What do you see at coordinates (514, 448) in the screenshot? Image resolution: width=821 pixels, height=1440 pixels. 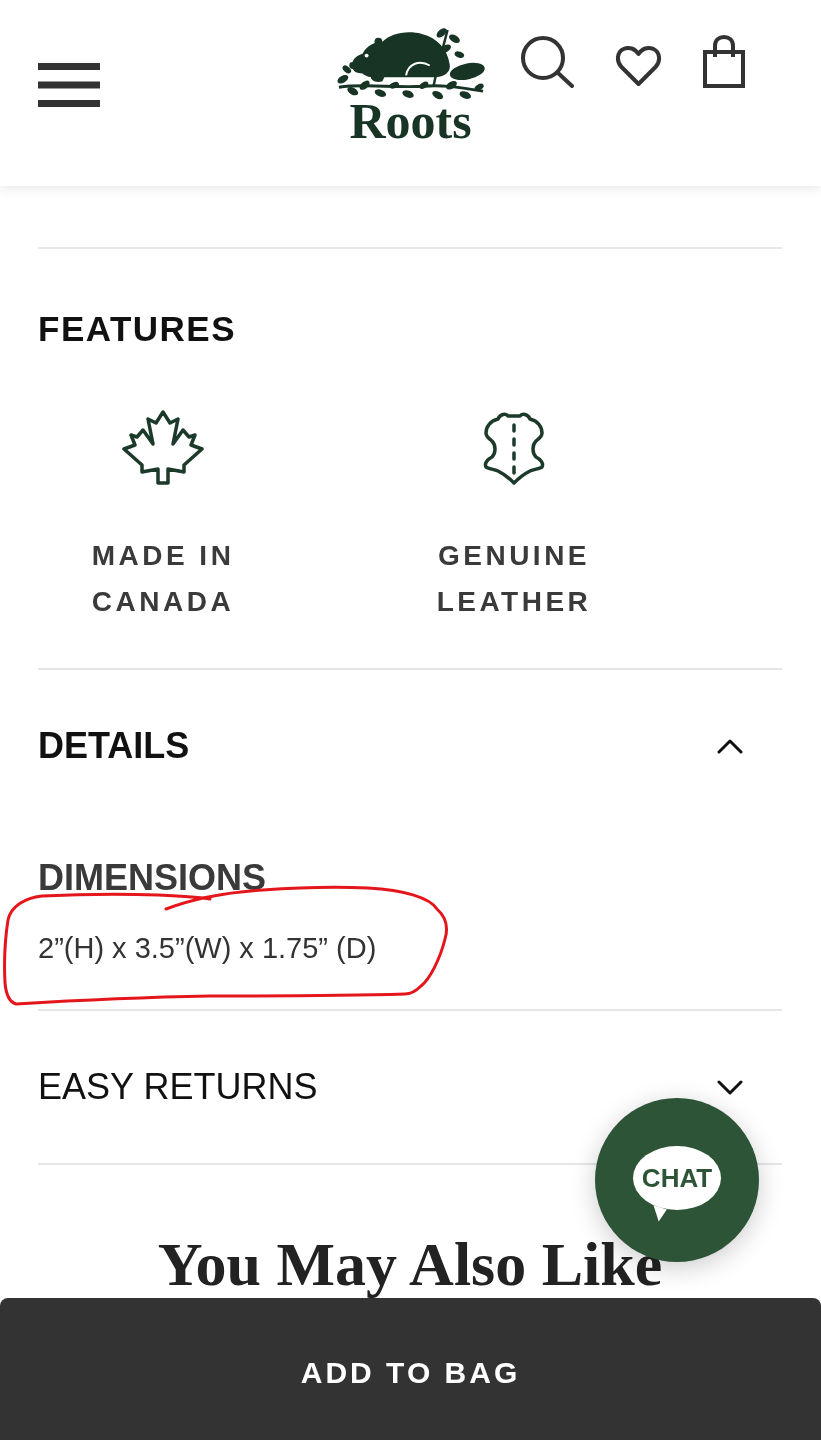 I see `leather-hide-icon` at bounding box center [514, 448].